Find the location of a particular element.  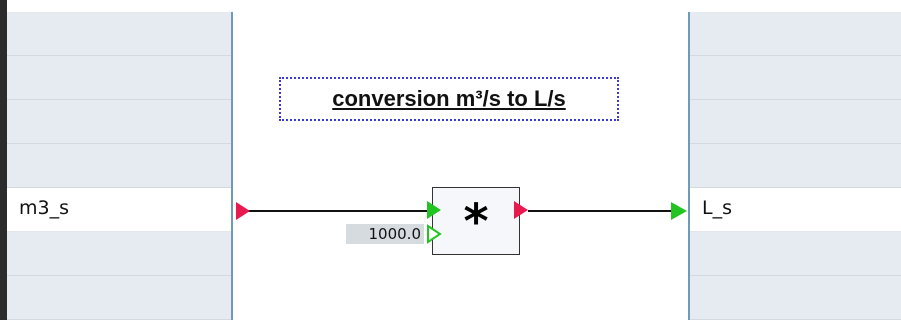

comment-text: conversion m³/s to L/s is located at coordinates (449, 98).